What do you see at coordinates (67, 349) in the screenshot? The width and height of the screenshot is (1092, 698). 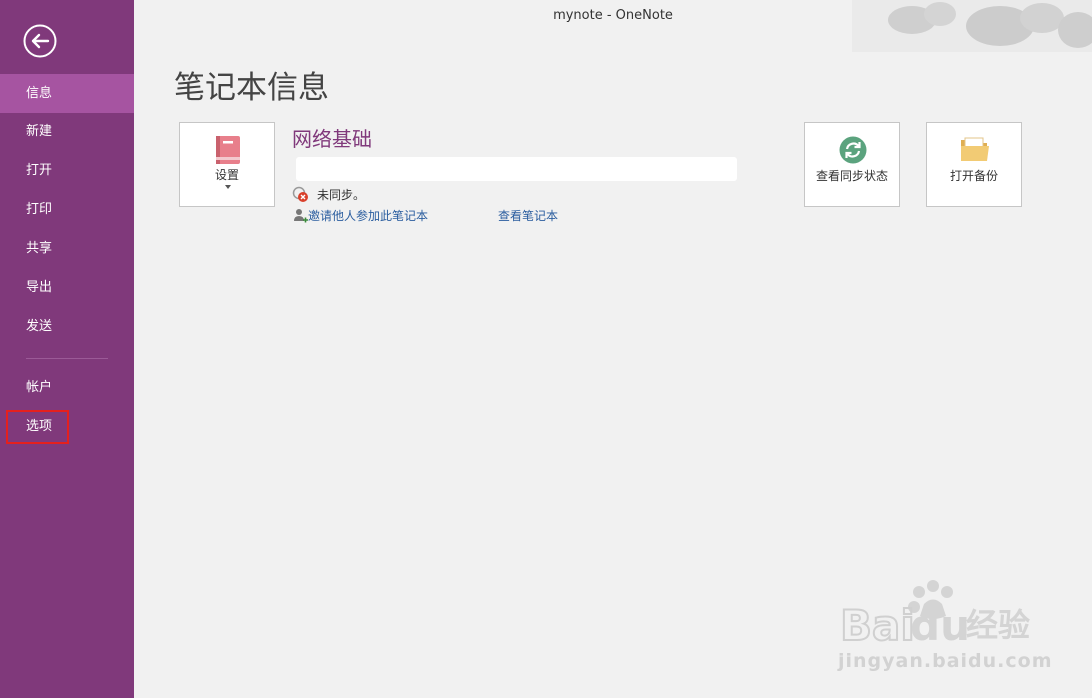 I see `backstage-sidebar: 信息 新建 打开 打印 共享 导出 发送 帐户 选项` at bounding box center [67, 349].